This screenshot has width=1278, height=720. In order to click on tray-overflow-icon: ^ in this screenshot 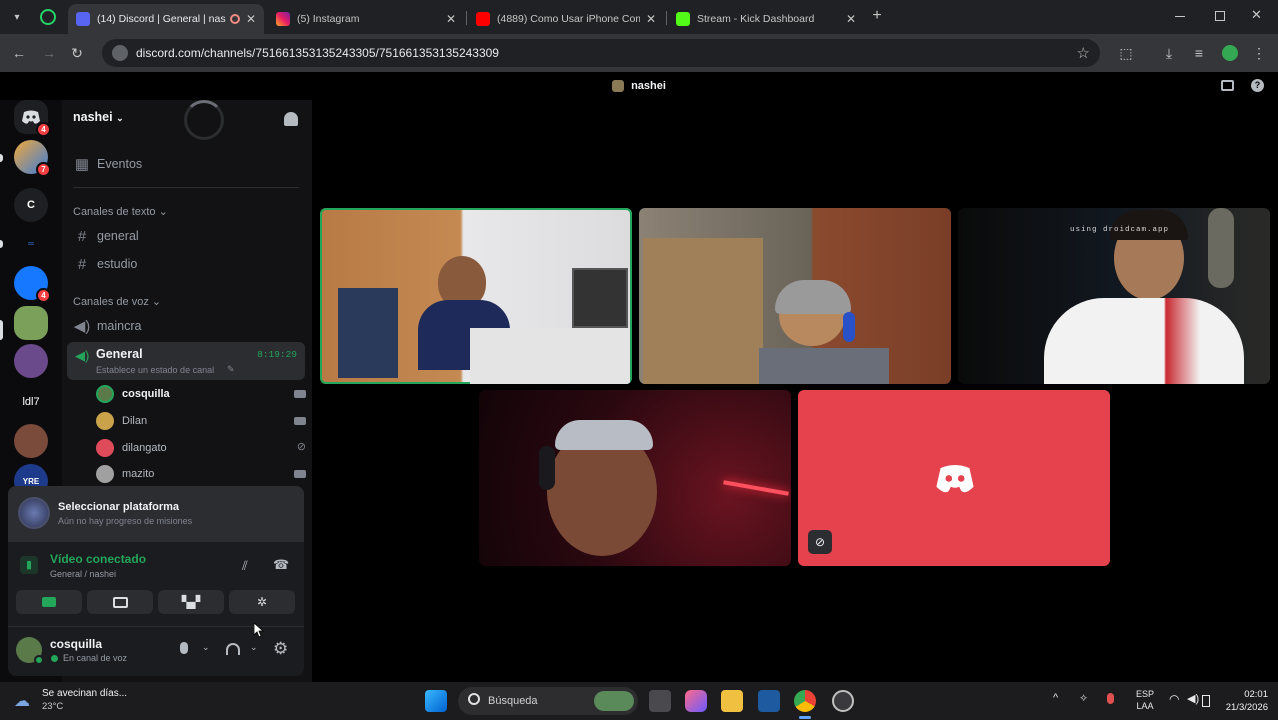, I will do `click(1055, 698)`.